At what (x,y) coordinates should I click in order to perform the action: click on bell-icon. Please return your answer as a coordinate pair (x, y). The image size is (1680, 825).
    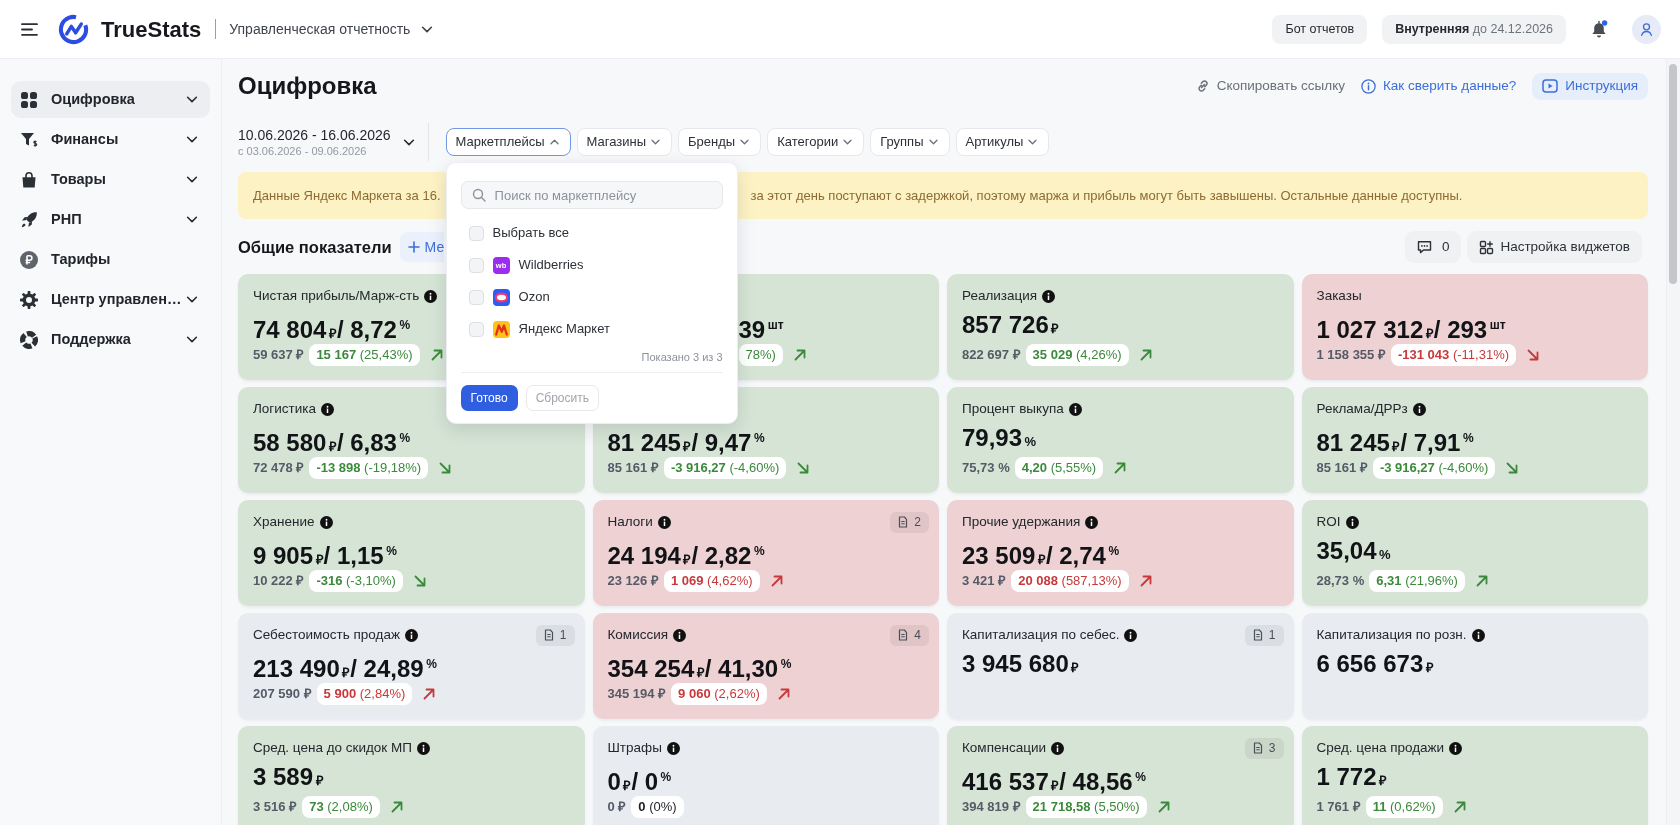
    Looking at the image, I should click on (1599, 29).